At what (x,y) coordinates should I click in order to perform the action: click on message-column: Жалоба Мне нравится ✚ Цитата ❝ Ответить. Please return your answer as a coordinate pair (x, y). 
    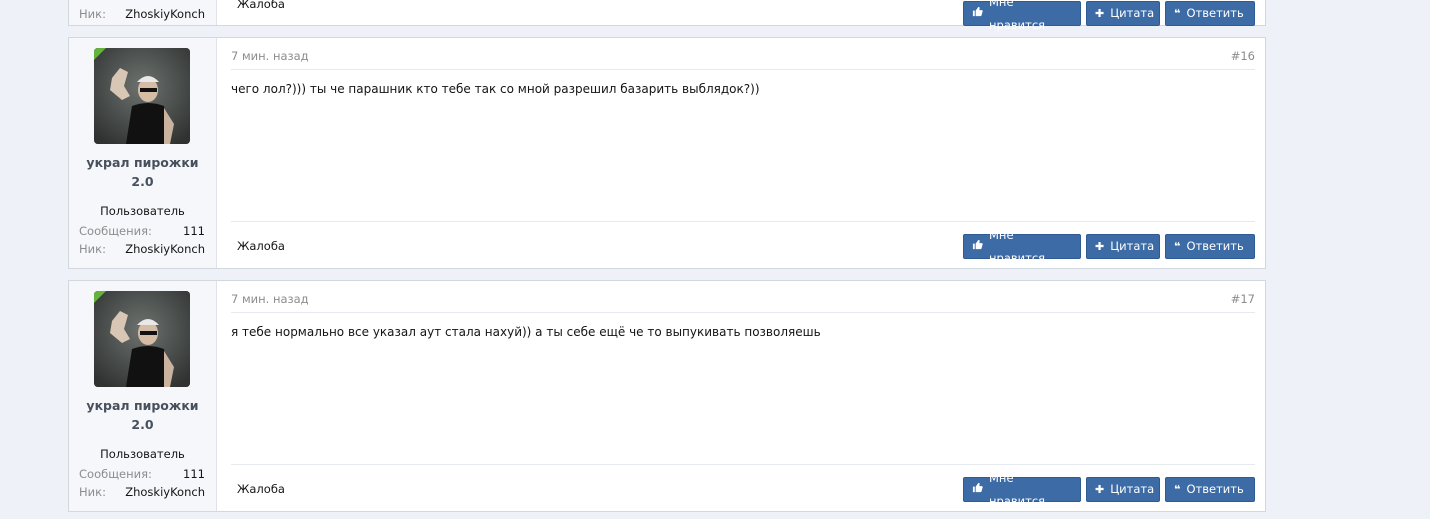
    Looking at the image, I should click on (743, 16).